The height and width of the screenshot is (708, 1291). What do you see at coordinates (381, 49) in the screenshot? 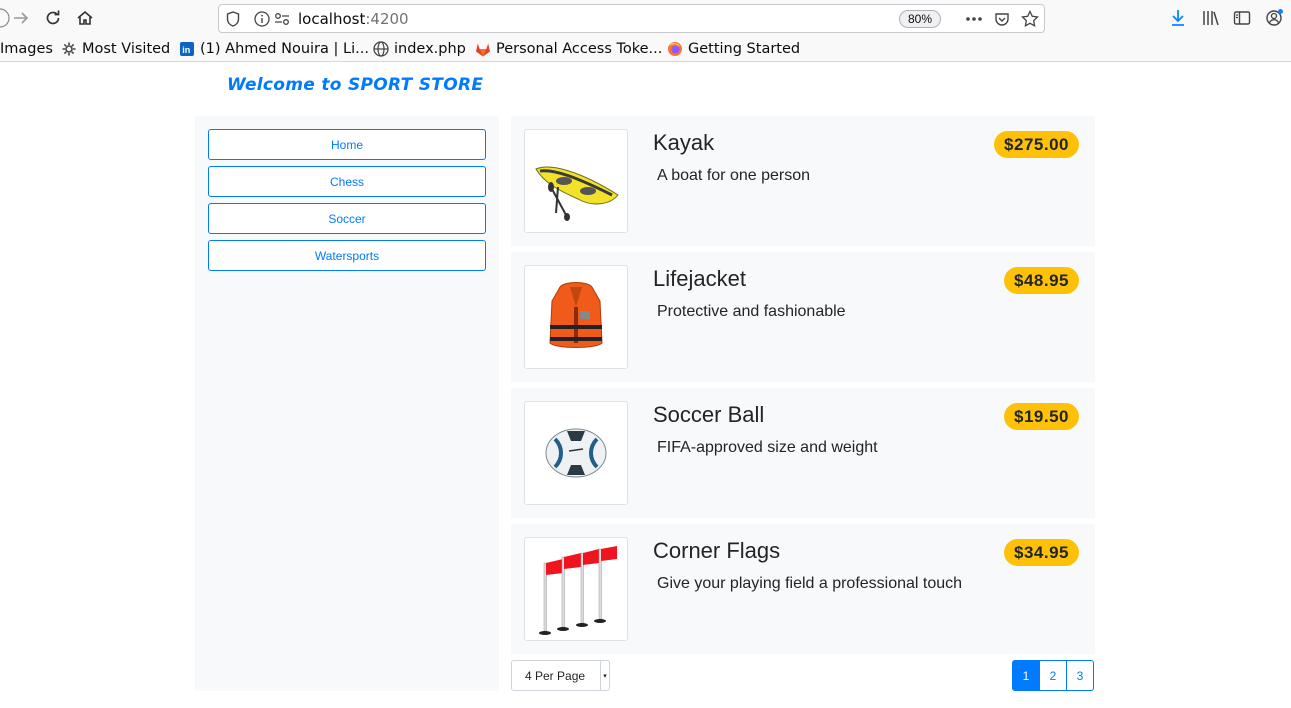
I see `globe-icon` at bounding box center [381, 49].